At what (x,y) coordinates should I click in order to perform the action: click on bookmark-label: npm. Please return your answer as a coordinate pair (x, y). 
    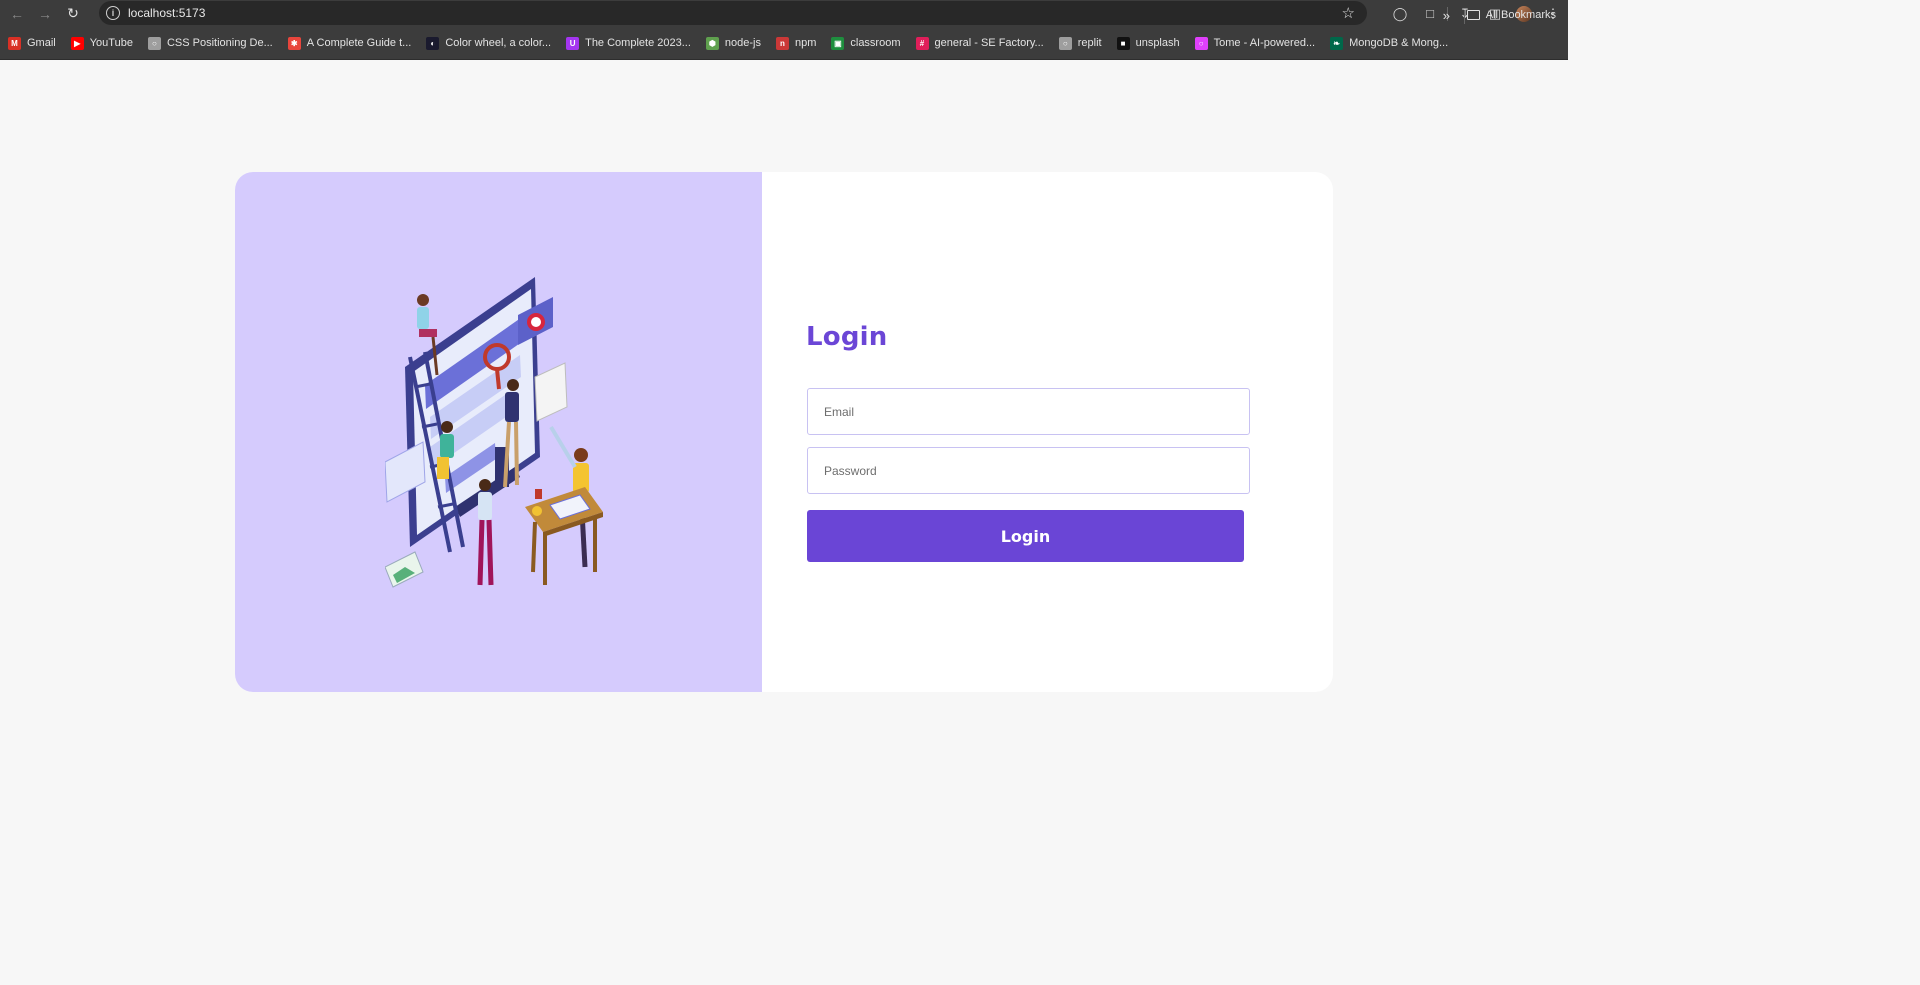
    Looking at the image, I should click on (805, 43).